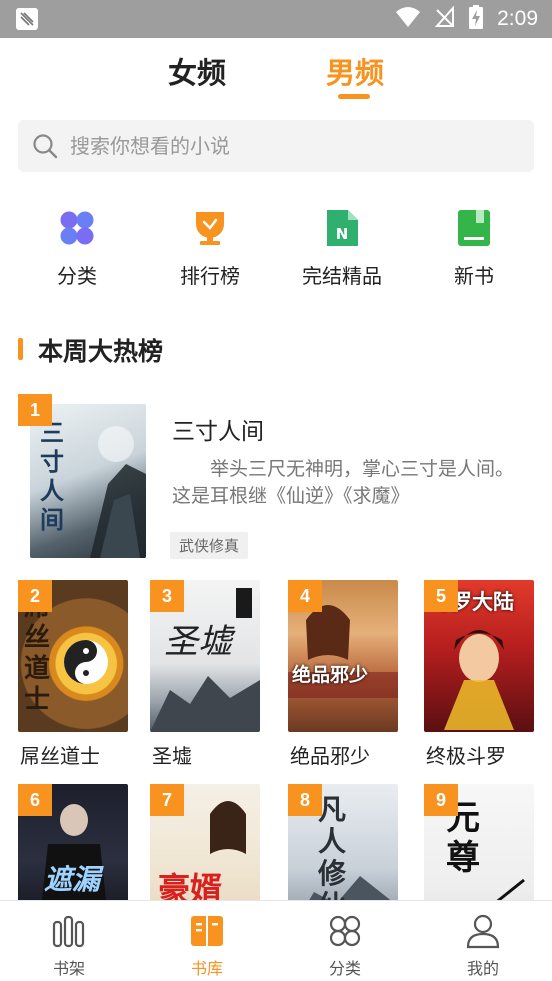  I want to click on rank-badge: 4, so click(305, 596).